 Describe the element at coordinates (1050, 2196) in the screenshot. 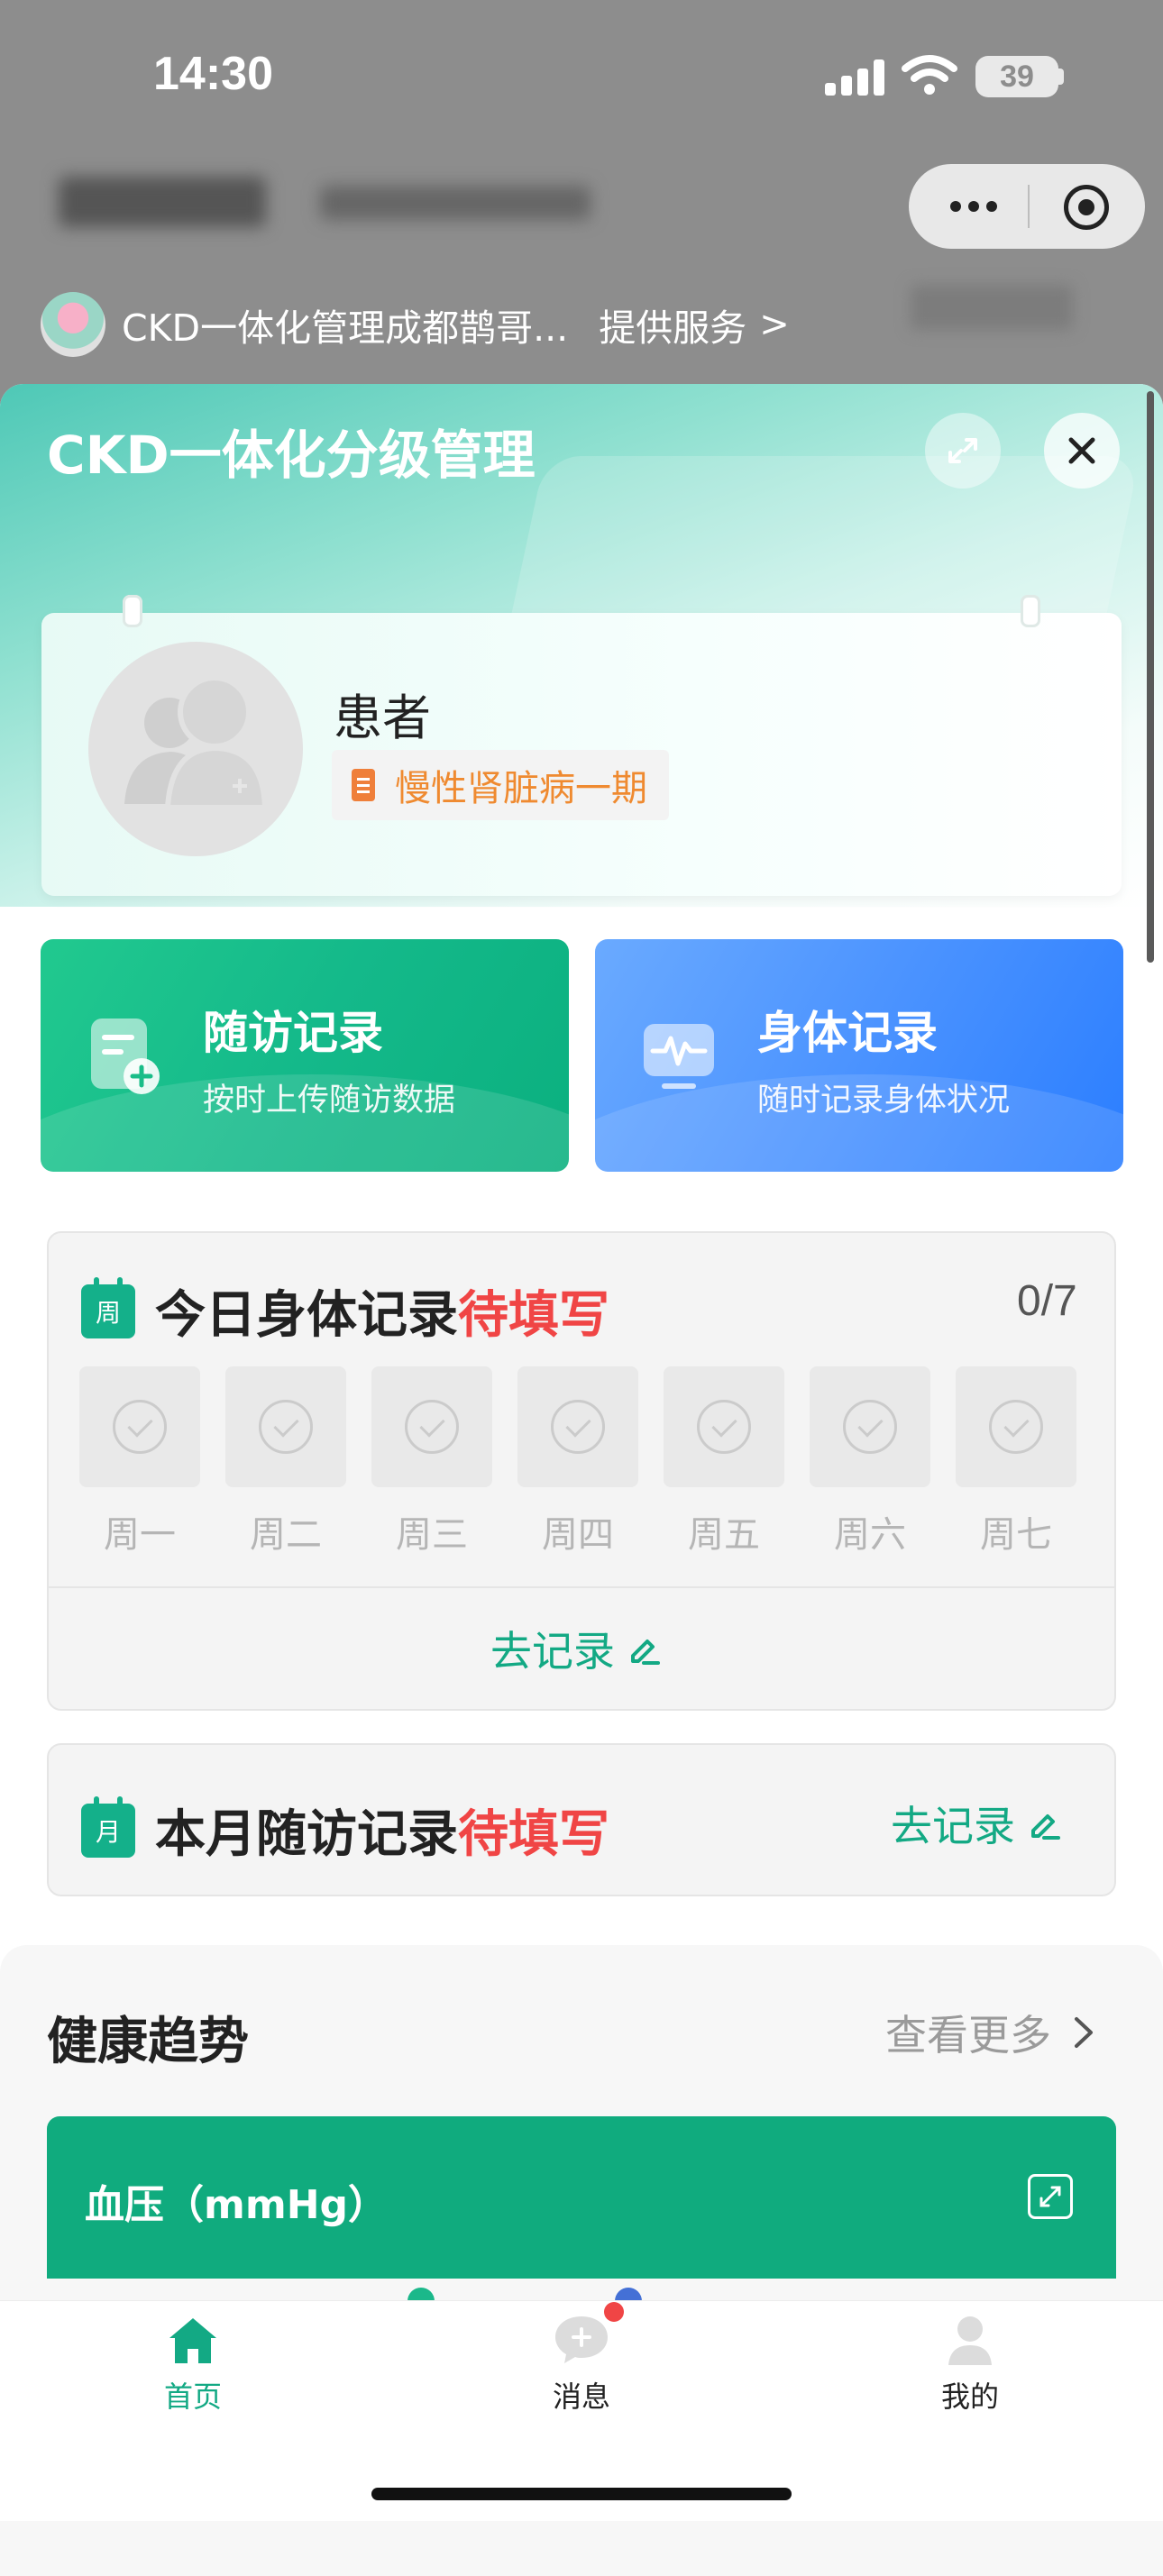

I see `fullscreen-icon` at that location.